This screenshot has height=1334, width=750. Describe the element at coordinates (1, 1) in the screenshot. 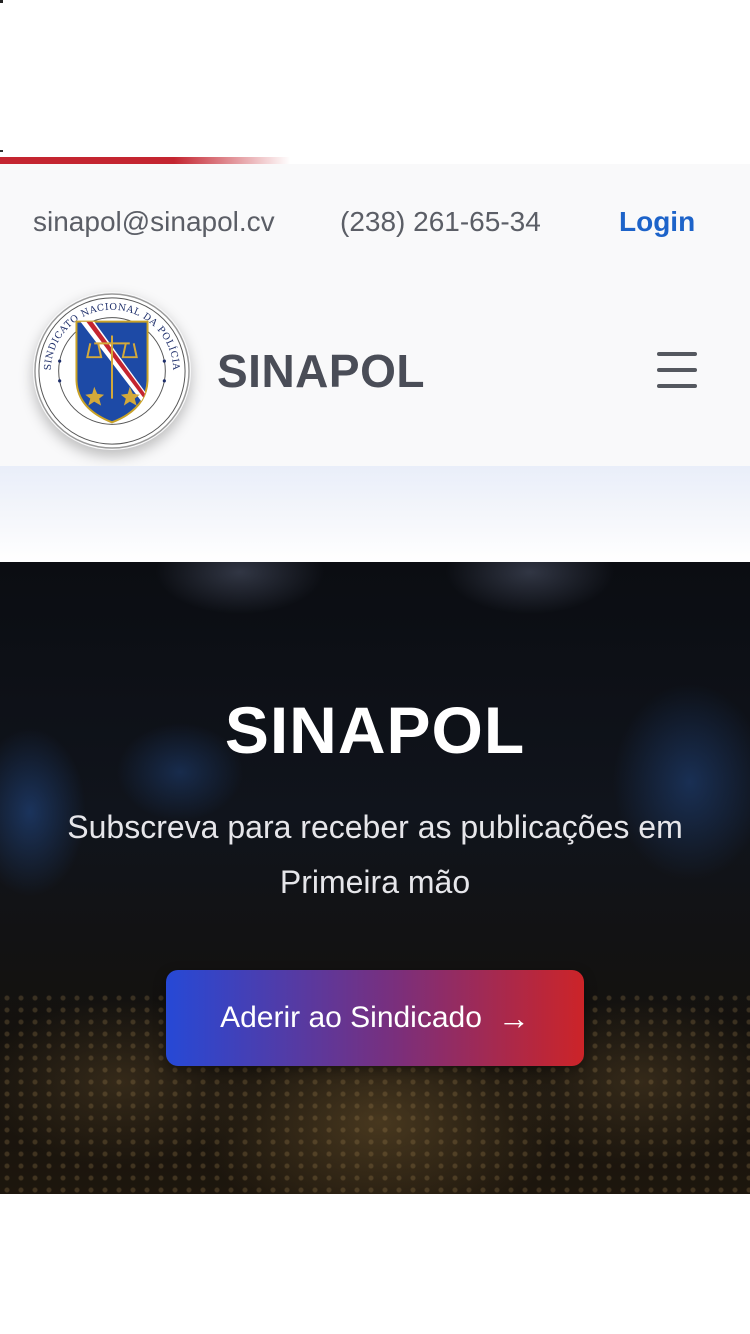

I see `corner-mark` at that location.